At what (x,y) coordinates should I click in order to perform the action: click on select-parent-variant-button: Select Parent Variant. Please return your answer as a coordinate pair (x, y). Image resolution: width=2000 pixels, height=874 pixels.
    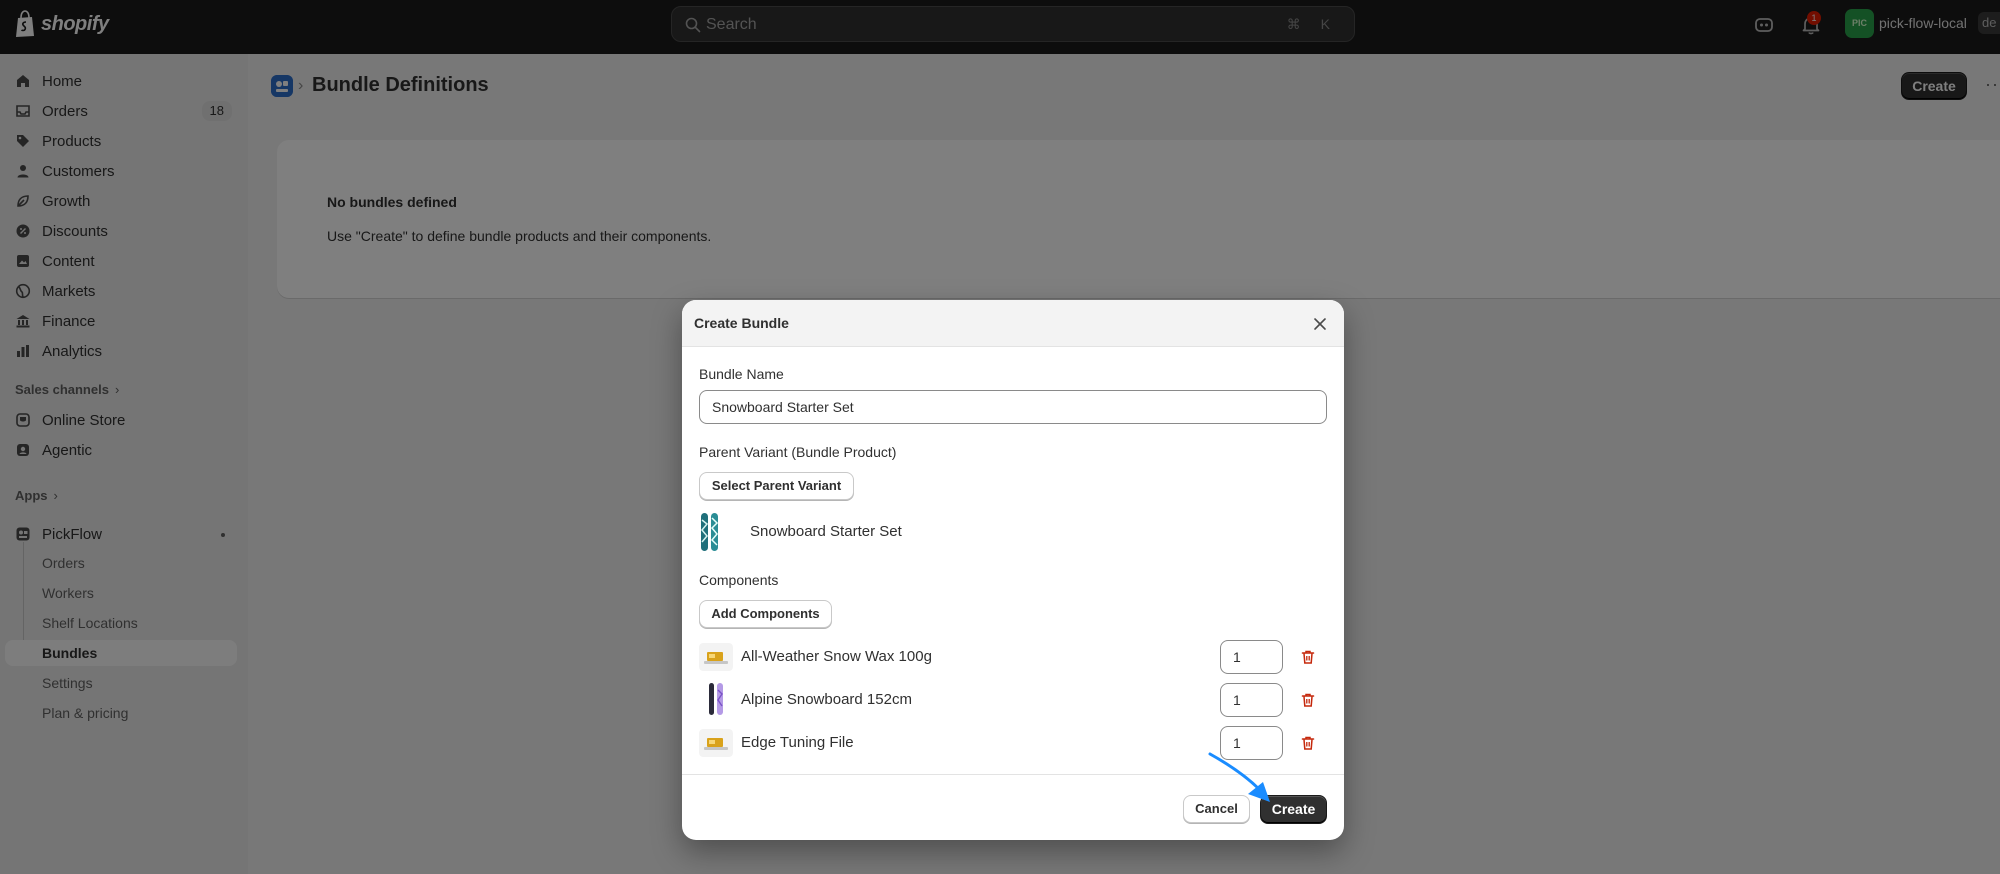
    Looking at the image, I should click on (776, 486).